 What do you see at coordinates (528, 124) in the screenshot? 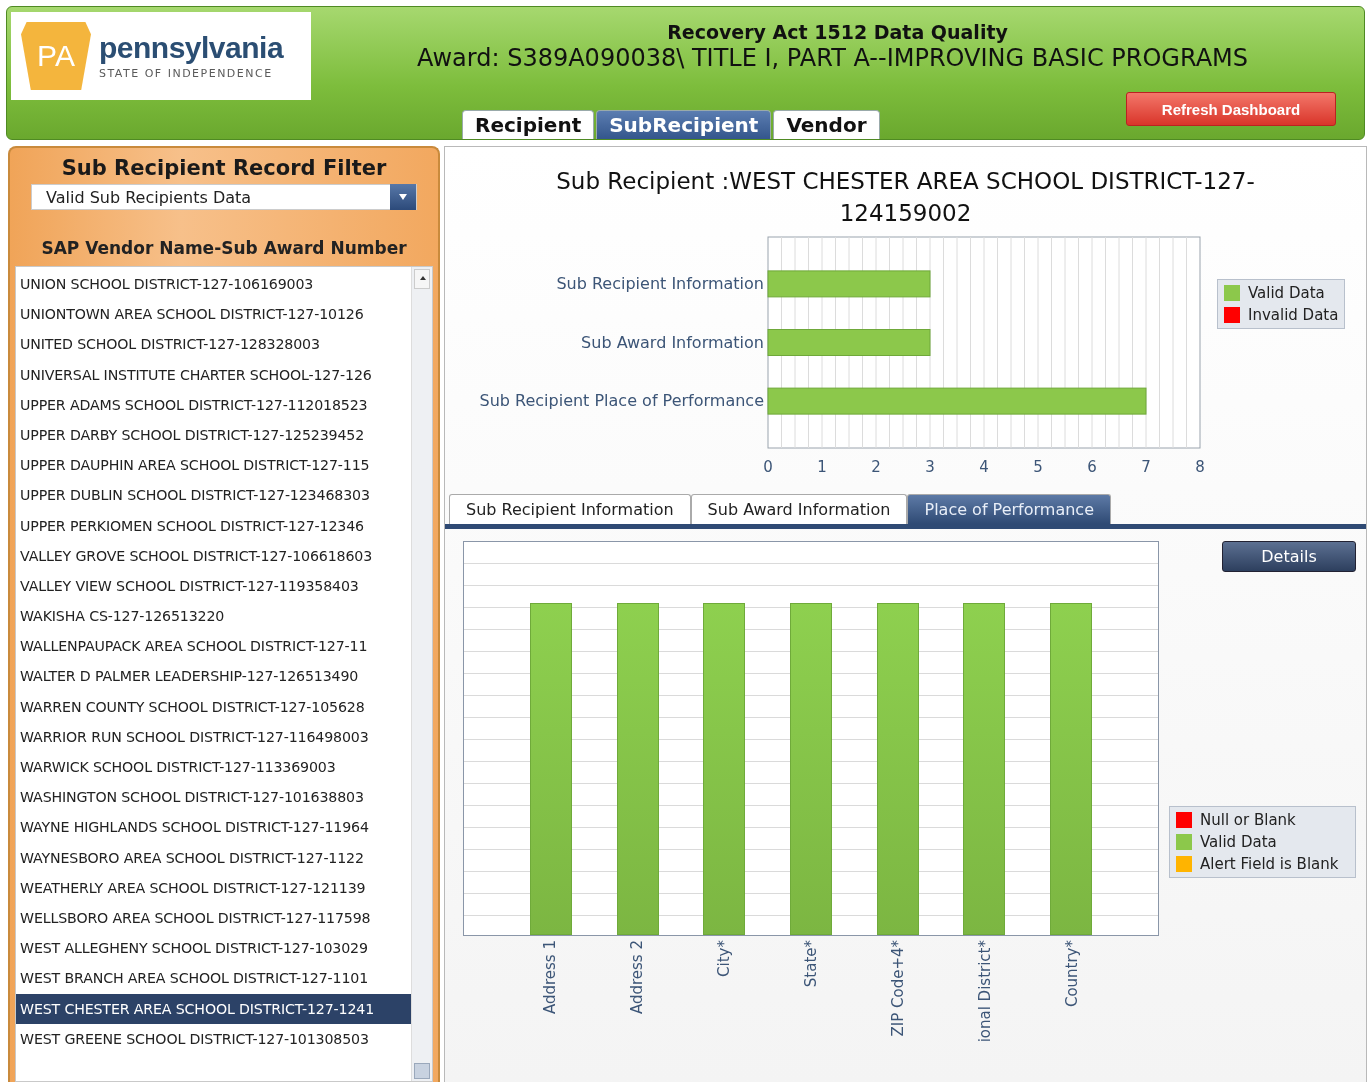
I see `tab: Recipient` at bounding box center [528, 124].